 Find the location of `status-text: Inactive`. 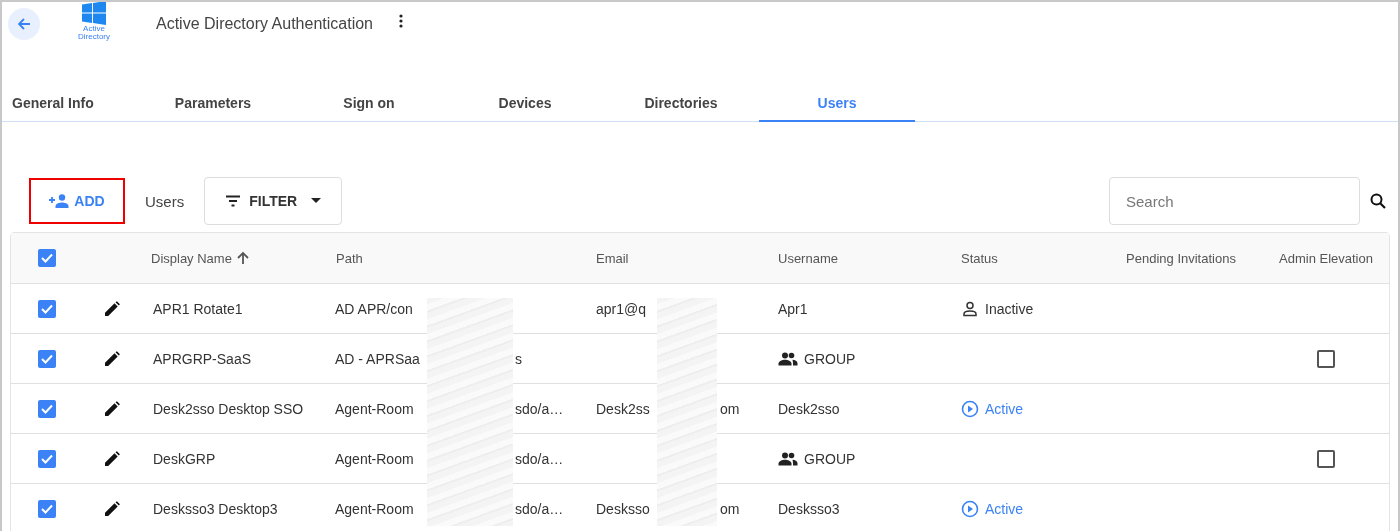

status-text: Inactive is located at coordinates (1009, 308).